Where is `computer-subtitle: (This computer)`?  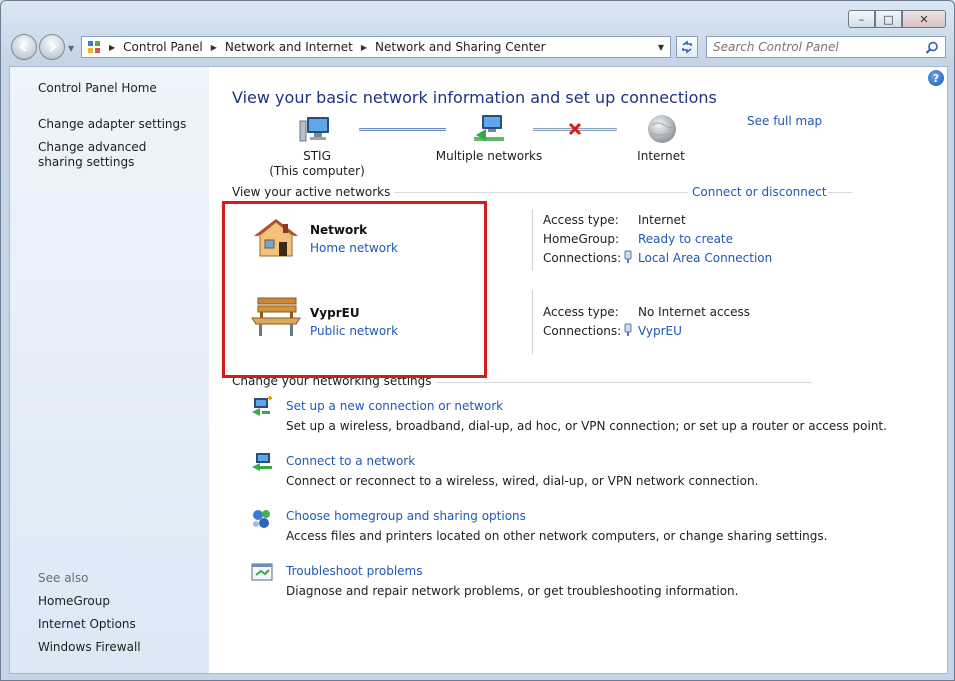 computer-subtitle: (This computer) is located at coordinates (317, 171).